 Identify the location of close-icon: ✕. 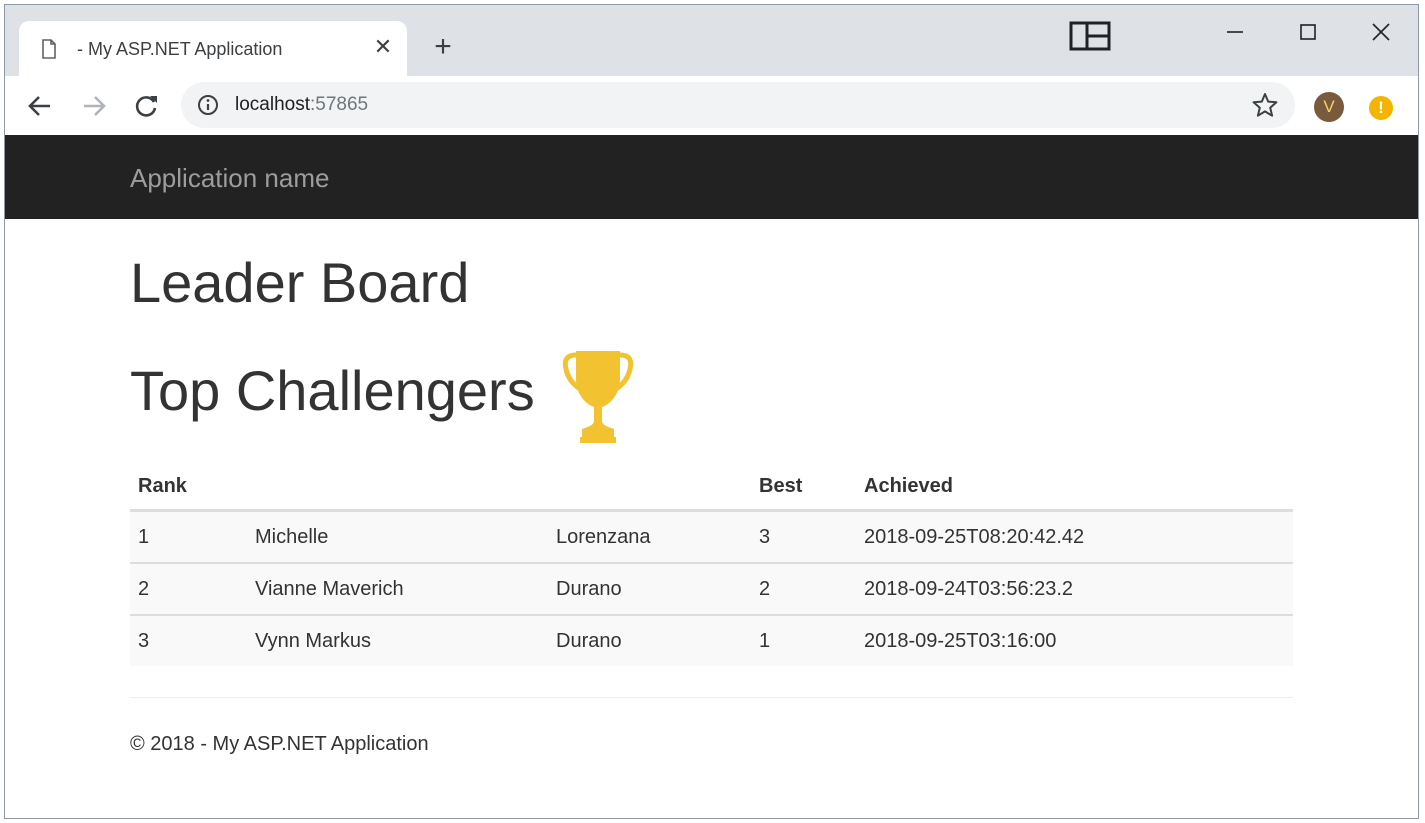
(383, 47).